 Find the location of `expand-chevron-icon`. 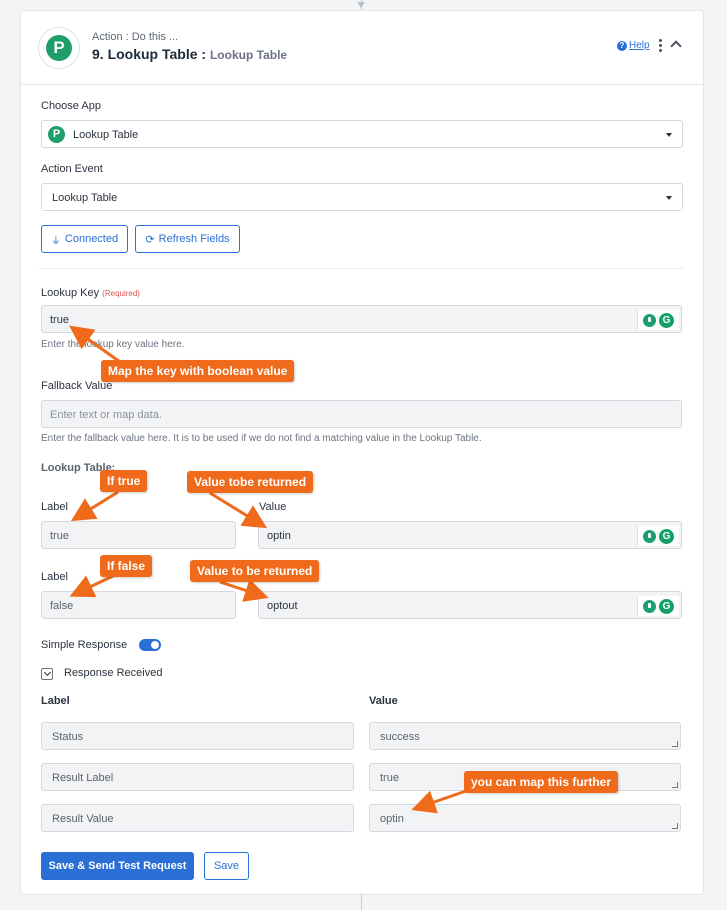

expand-chevron-icon is located at coordinates (47, 674).